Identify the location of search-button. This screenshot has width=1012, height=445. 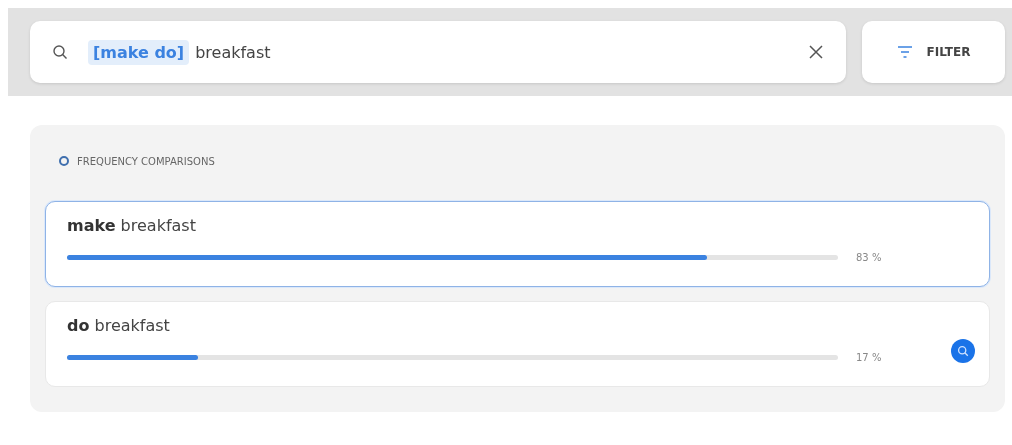
(963, 351).